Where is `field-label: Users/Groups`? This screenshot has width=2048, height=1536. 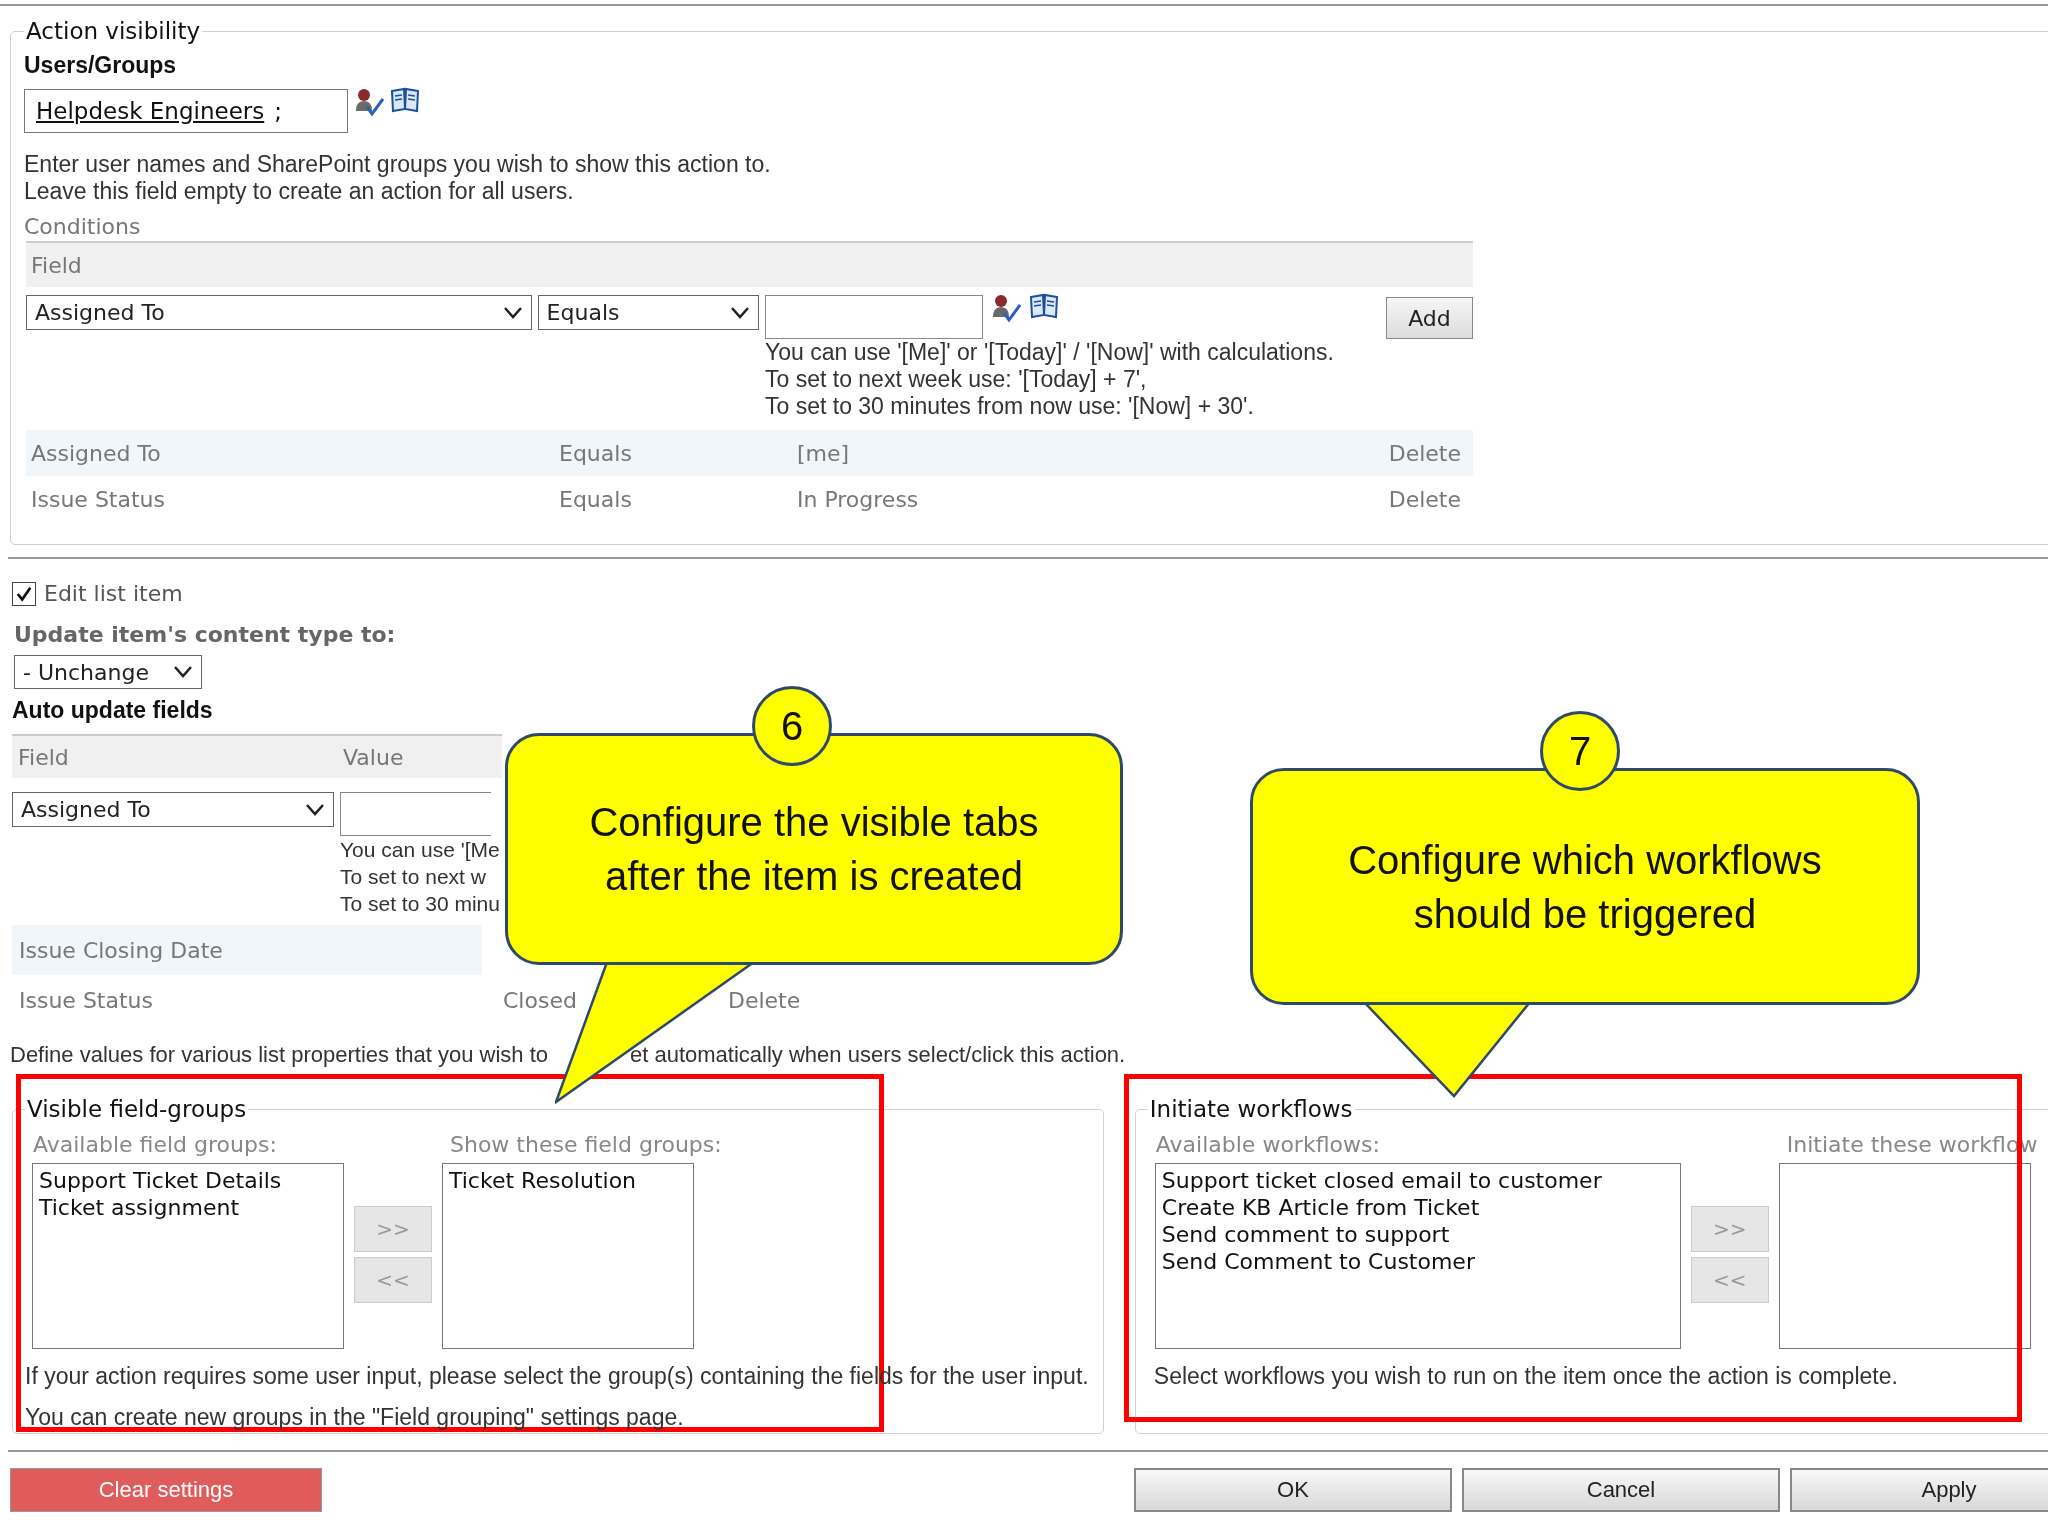
field-label: Users/Groups is located at coordinates (101, 65).